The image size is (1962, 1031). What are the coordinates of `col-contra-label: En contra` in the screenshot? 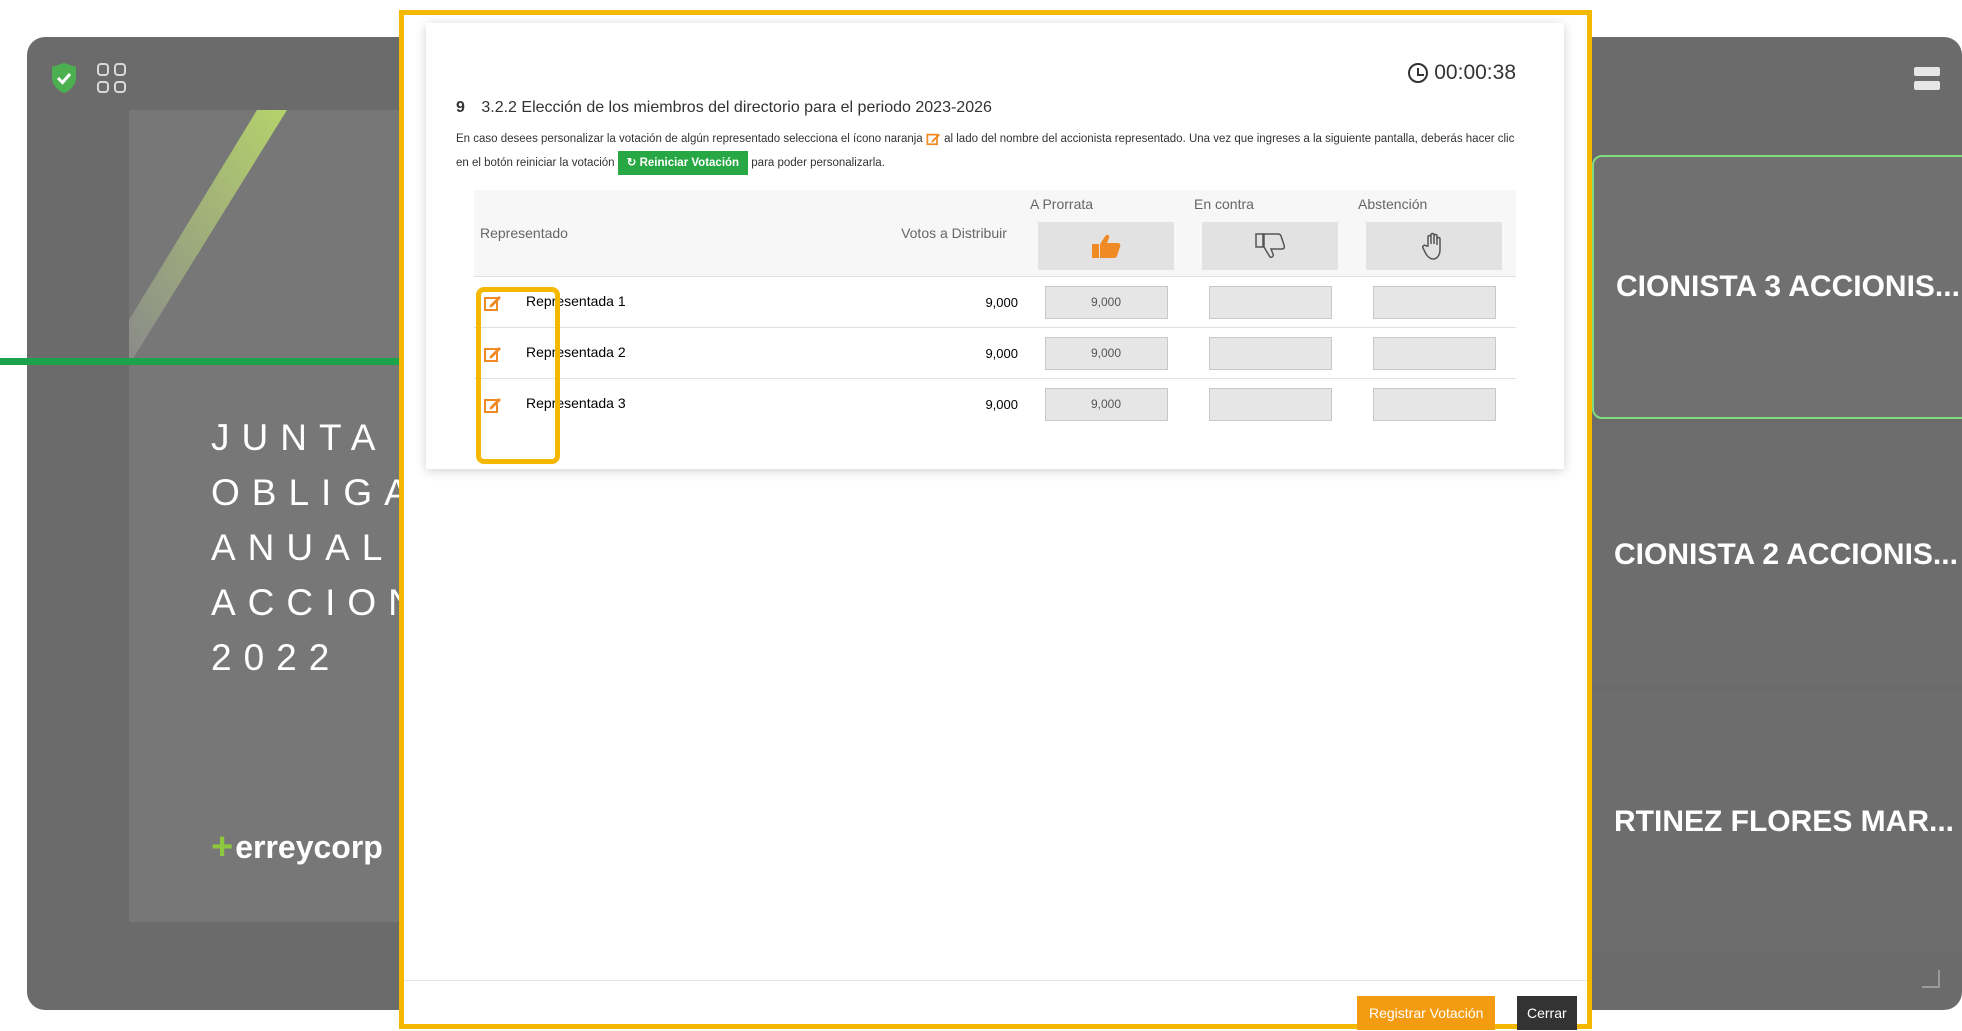 It's located at (1224, 204).